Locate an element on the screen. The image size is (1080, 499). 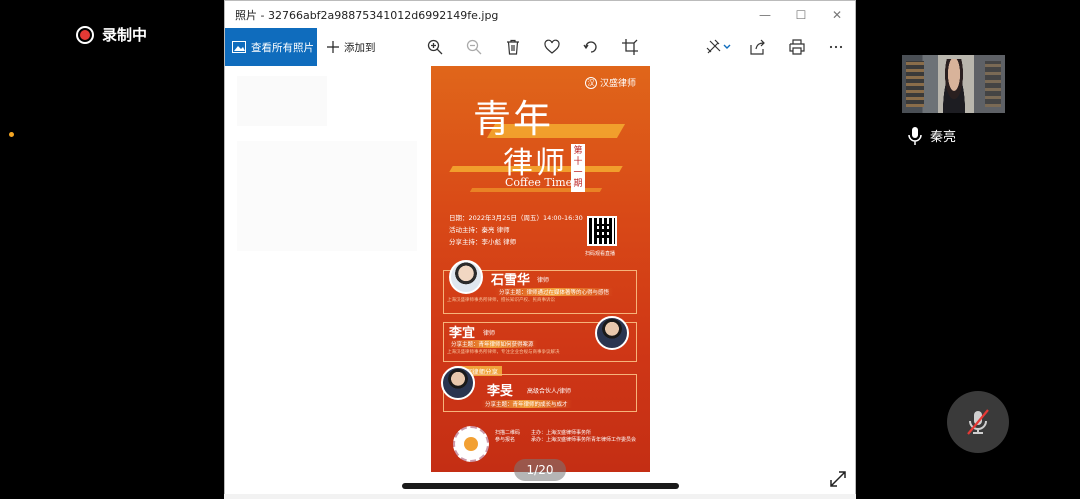
participant-name: 秦亮 is located at coordinates (943, 137).